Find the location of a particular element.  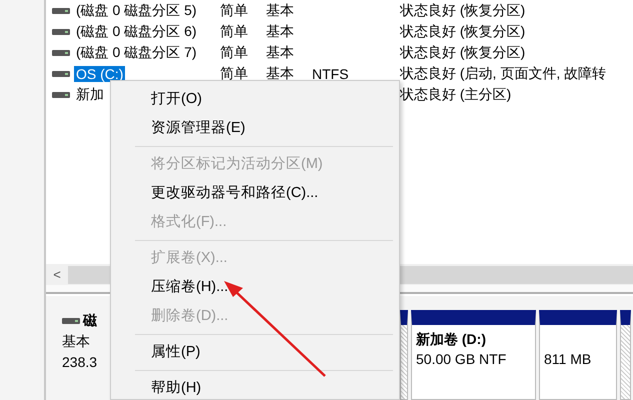

status-cell: 状态良好 (启动, 页面文件, 故障转 is located at coordinates (503, 73).